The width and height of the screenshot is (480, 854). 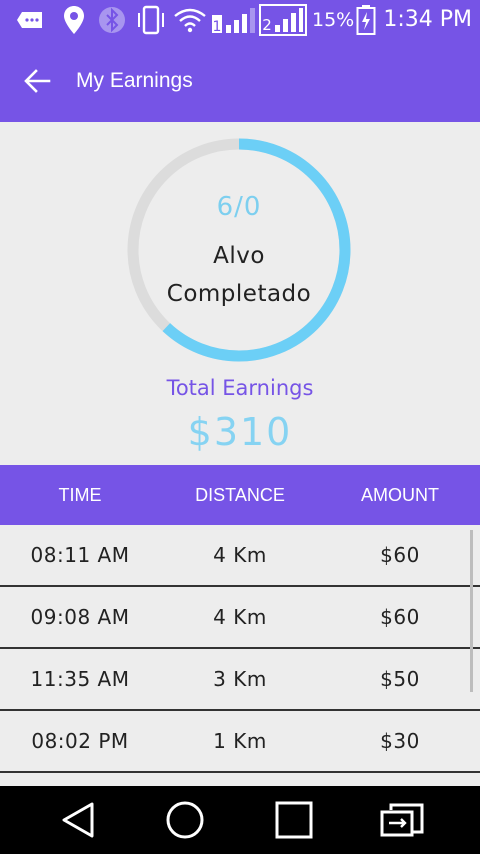 I want to click on battery-icon, so click(x=366, y=20).